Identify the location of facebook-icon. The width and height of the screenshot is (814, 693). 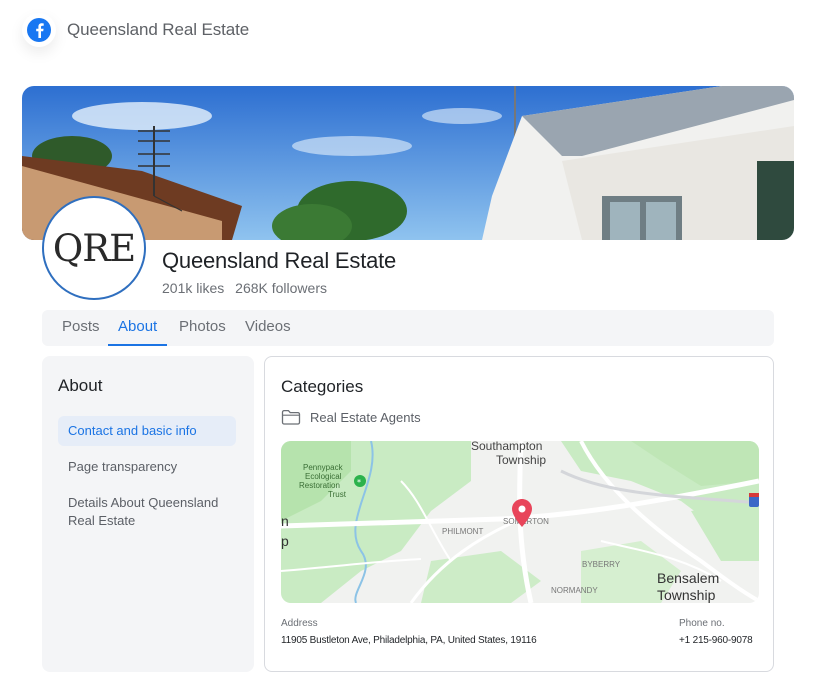
(39, 30).